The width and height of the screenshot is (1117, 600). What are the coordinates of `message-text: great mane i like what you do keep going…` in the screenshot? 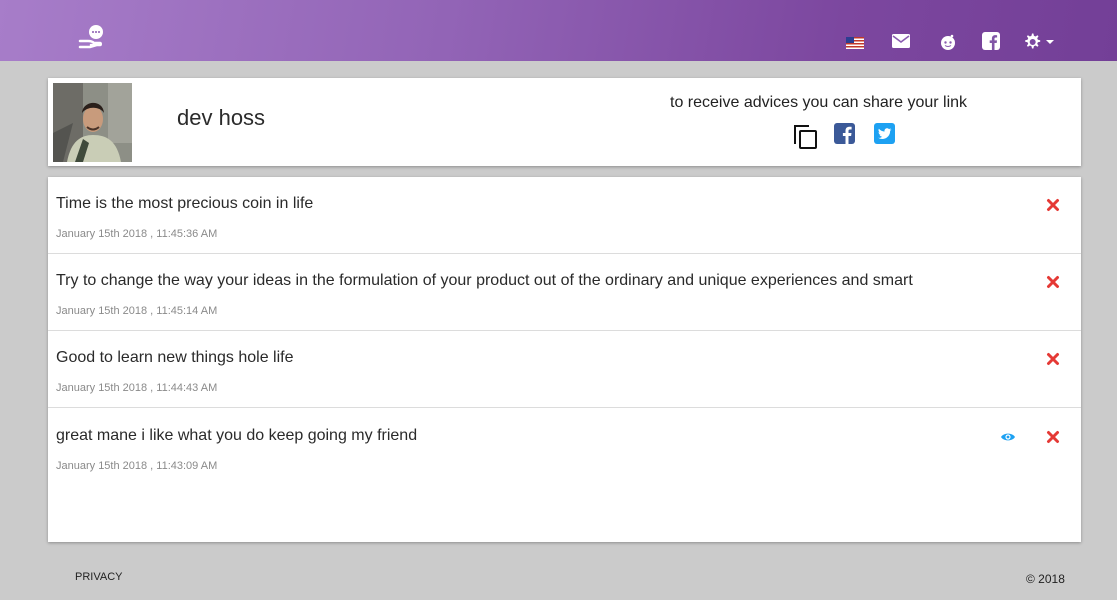 It's located at (237, 435).